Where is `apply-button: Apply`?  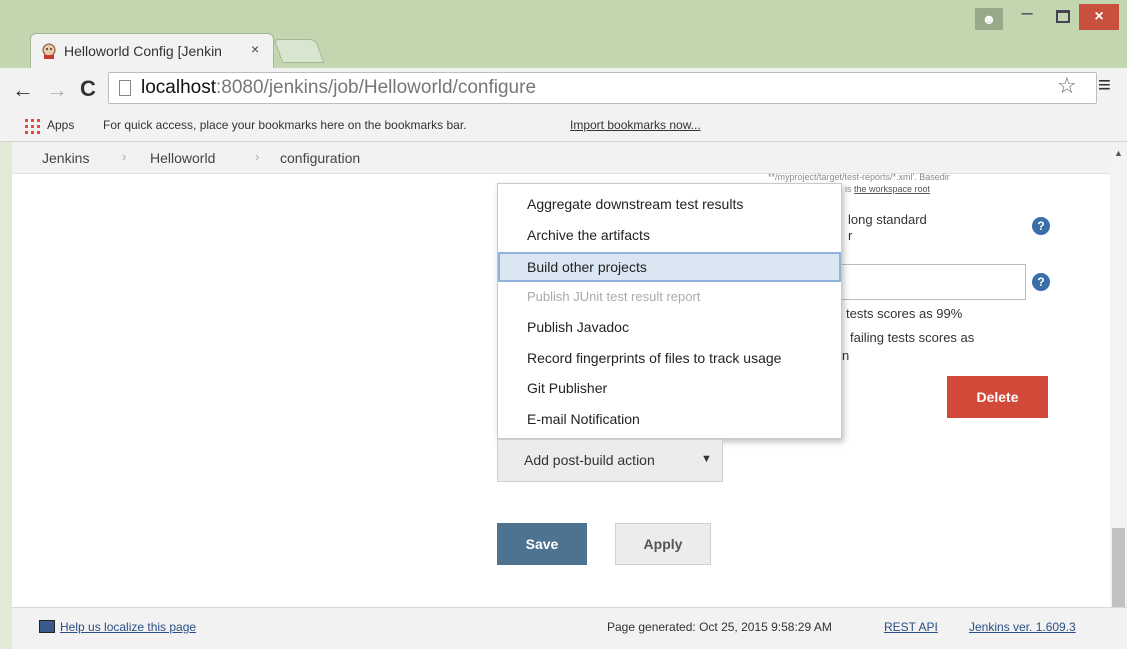
apply-button: Apply is located at coordinates (663, 544).